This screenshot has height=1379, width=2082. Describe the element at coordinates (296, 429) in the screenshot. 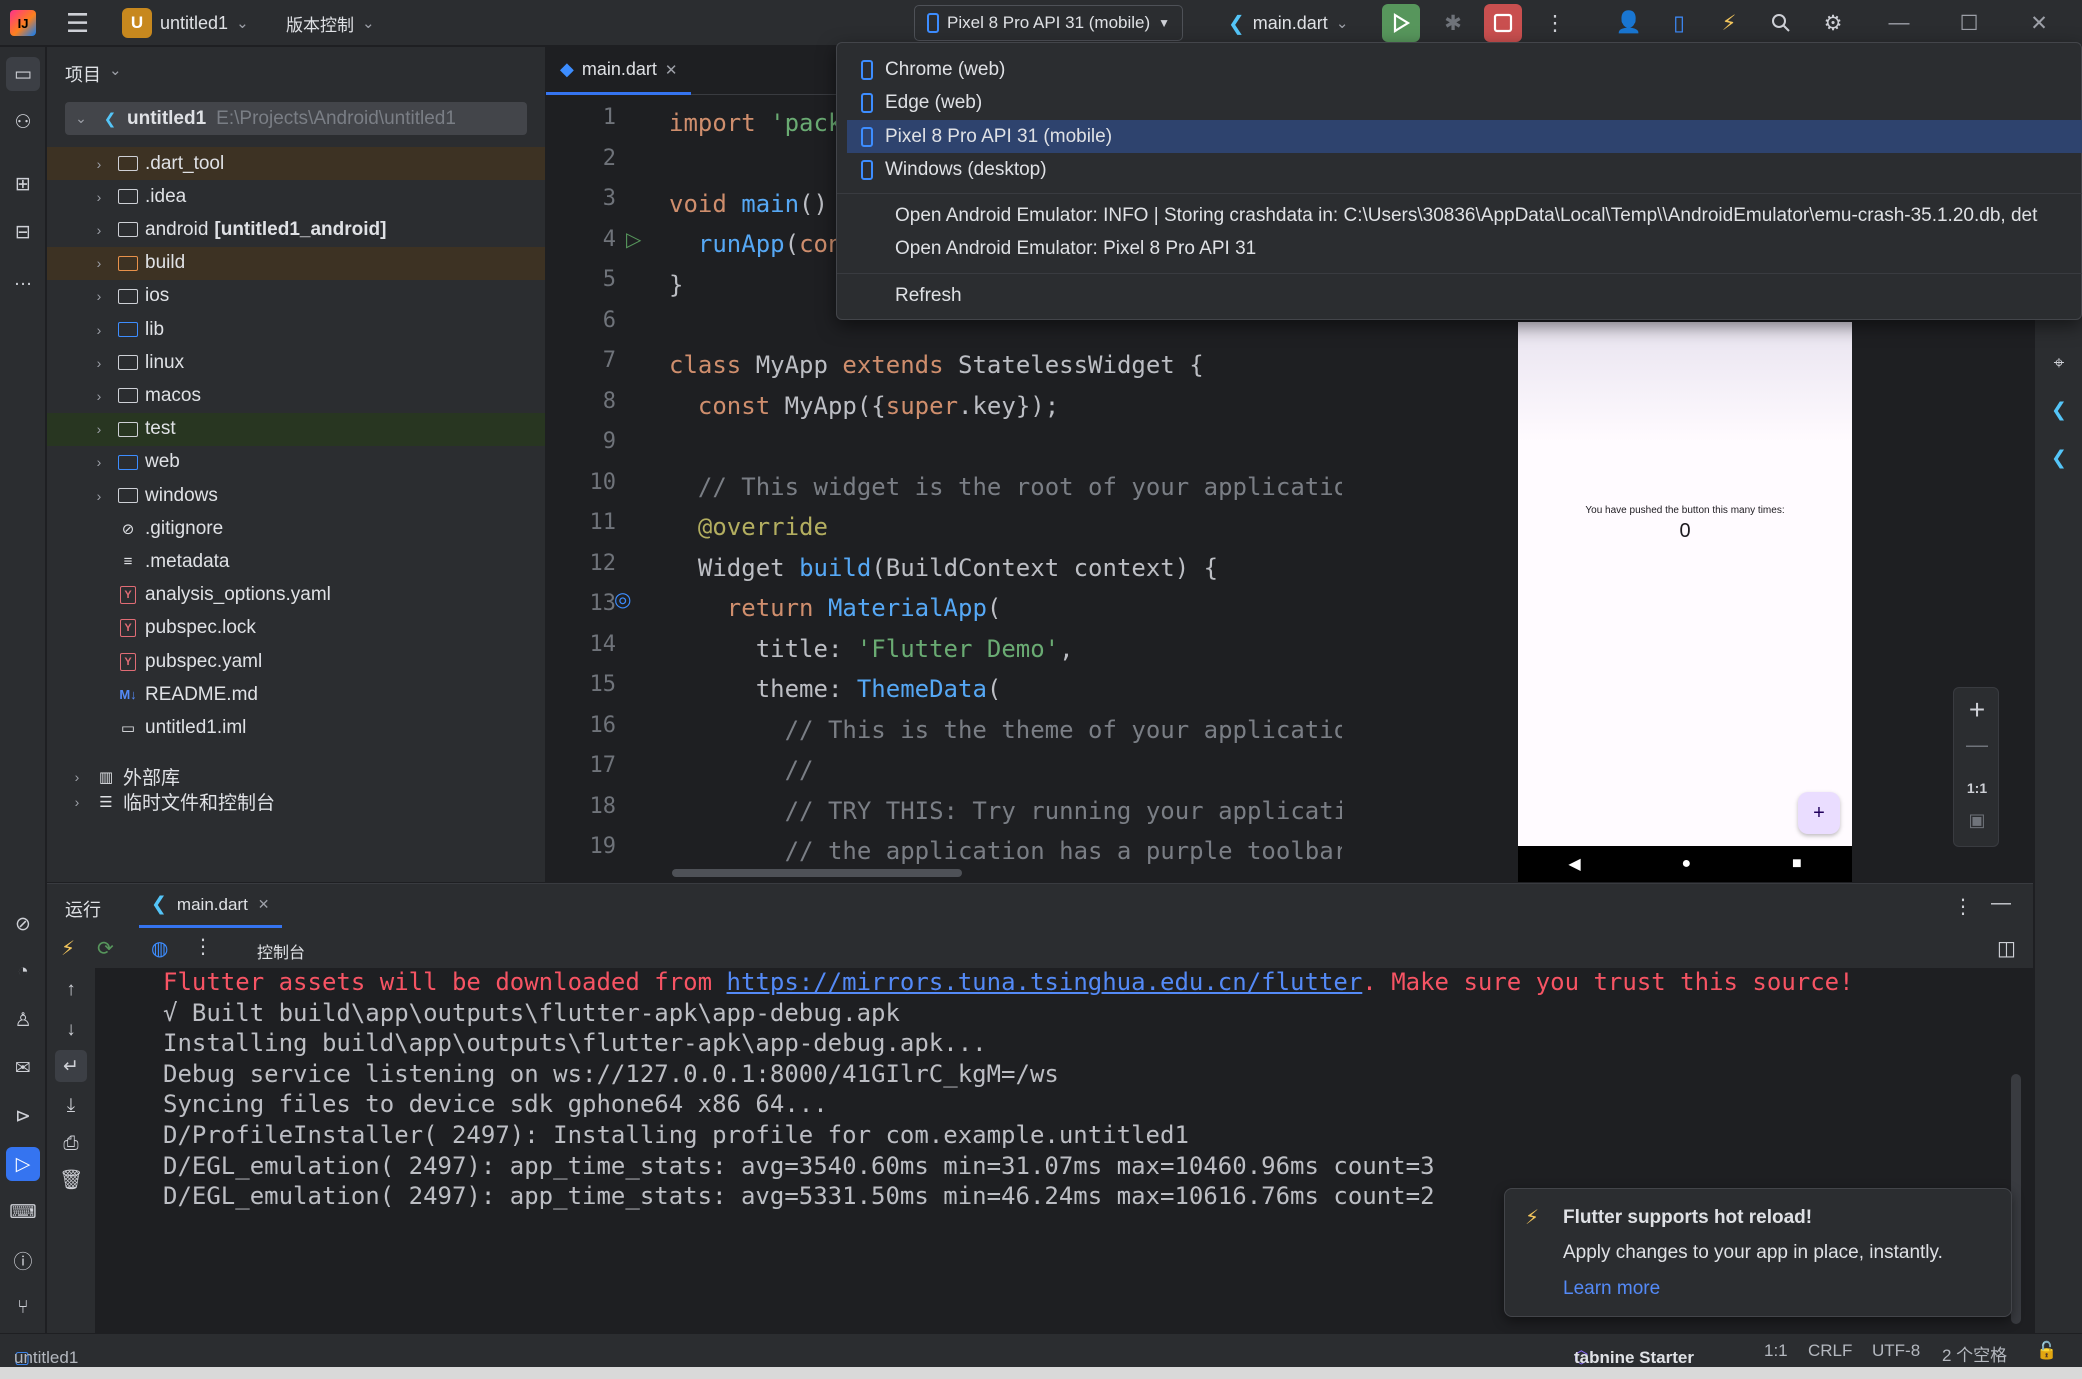

I see `tree-item: › test` at that location.